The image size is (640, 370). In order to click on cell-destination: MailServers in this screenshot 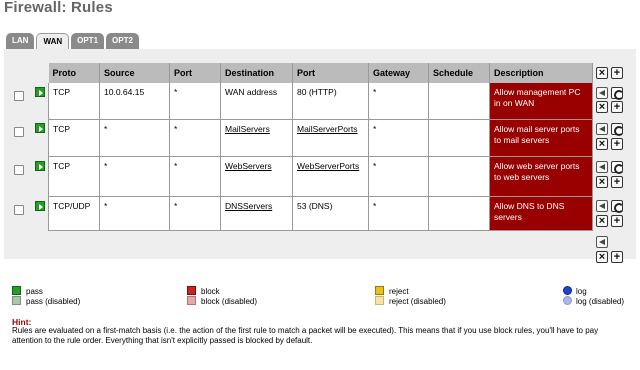, I will do `click(256, 138)`.